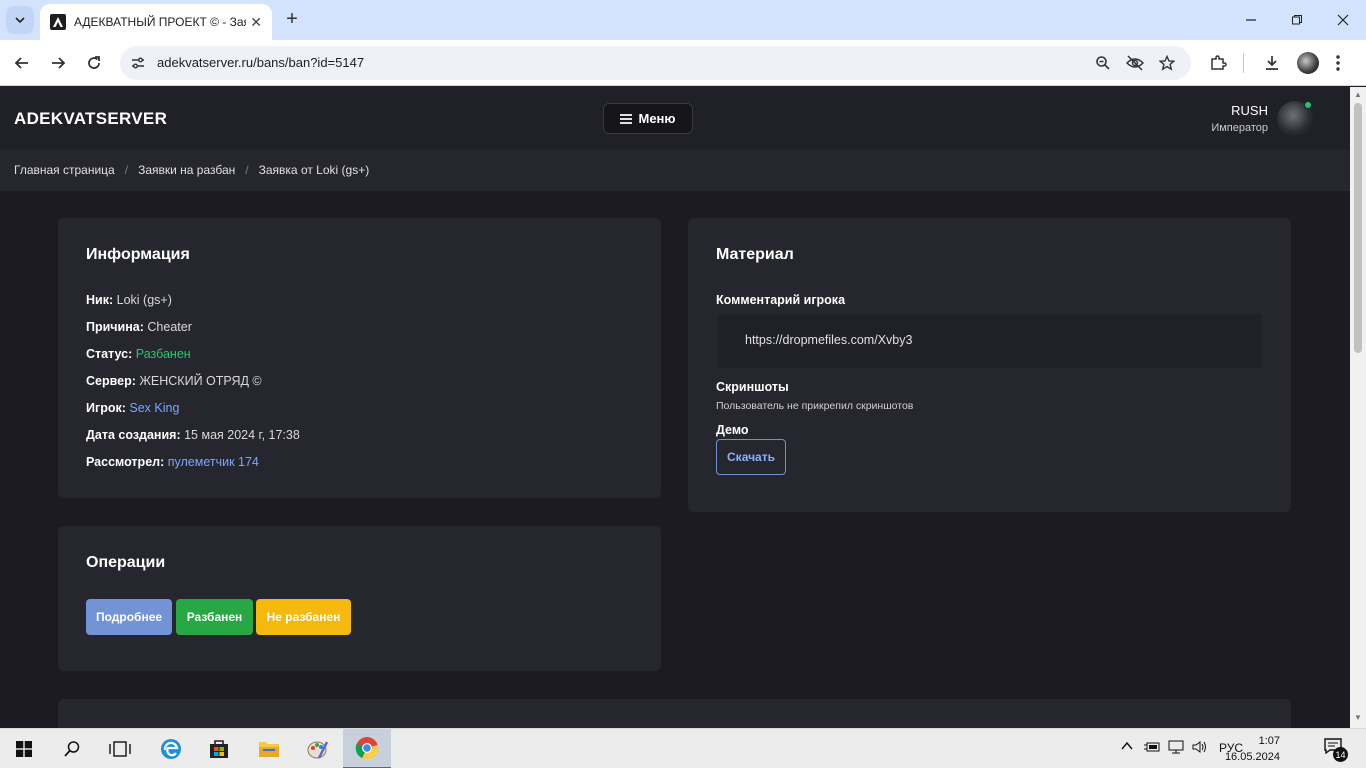  What do you see at coordinates (683, 748) in the screenshot?
I see `windows-taskbar: РУС 1:07 16.05.2024 14` at bounding box center [683, 748].